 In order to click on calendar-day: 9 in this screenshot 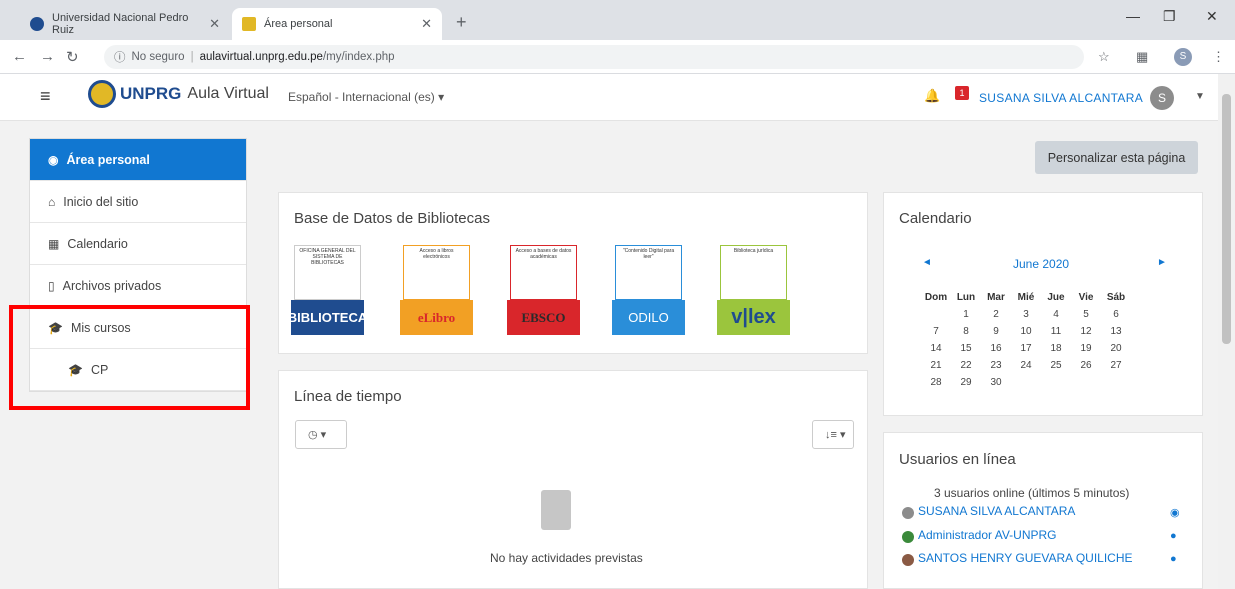, I will do `click(996, 331)`.